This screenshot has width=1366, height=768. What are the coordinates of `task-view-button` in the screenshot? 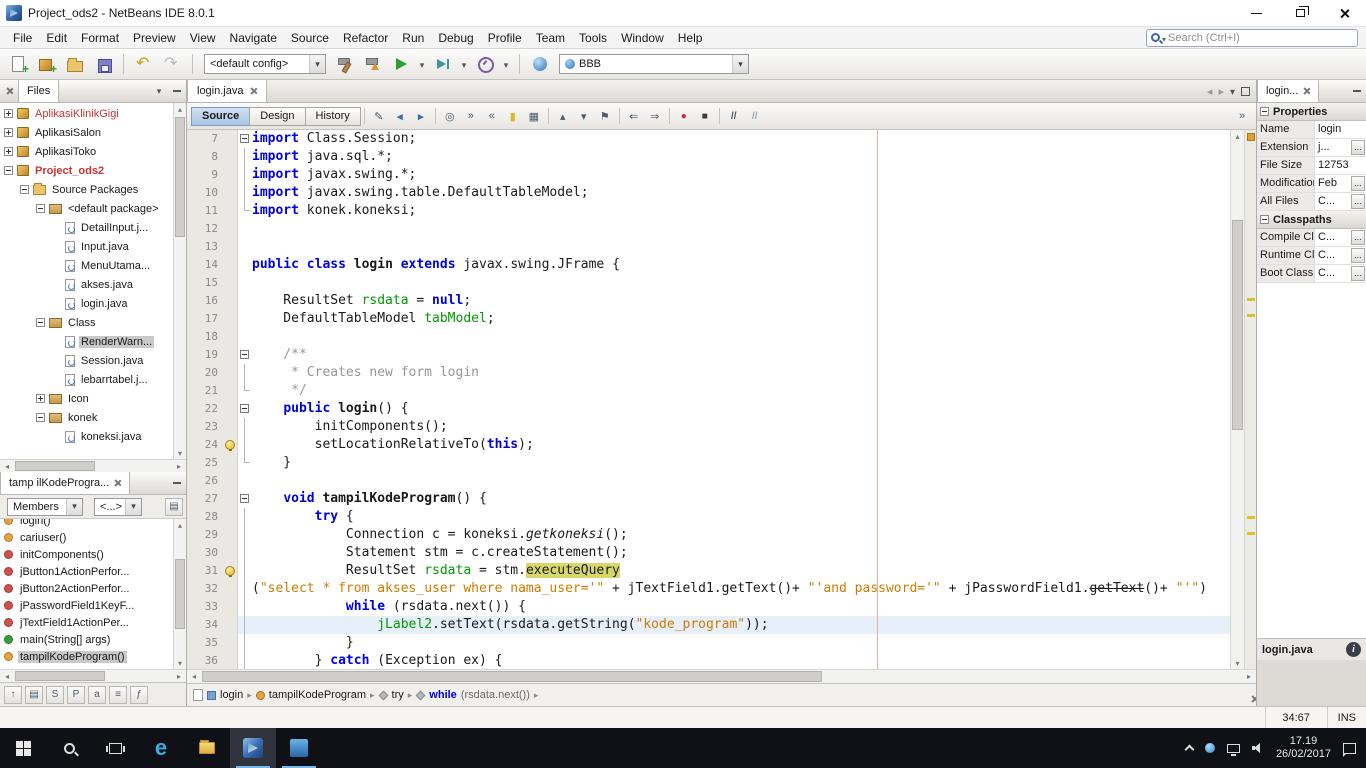 It's located at (115, 748).